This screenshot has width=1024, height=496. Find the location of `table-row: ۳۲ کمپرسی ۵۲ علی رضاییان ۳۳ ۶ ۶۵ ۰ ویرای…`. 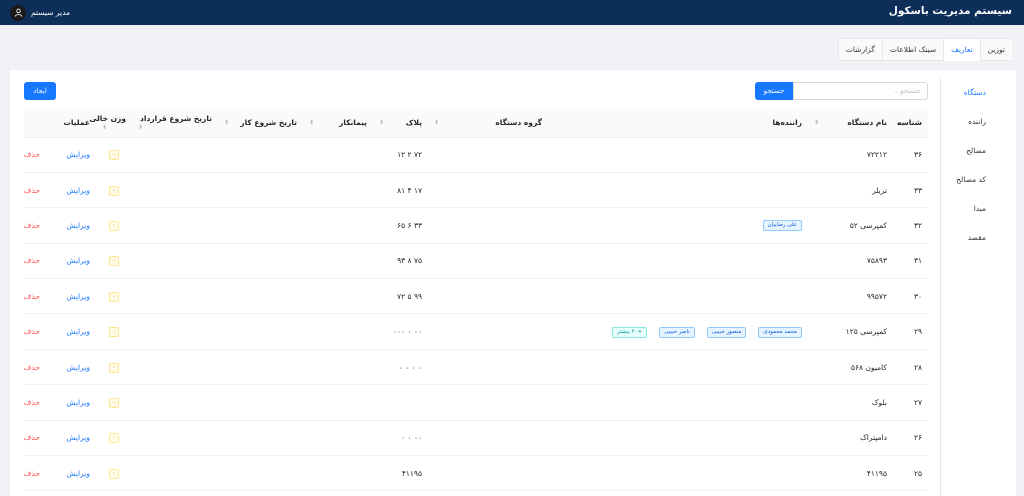

table-row: ۳۲ کمپرسی ۵۲ علی رضاییان ۳۳ ۶ ۶۵ ۰ ویرای… is located at coordinates (476, 225).